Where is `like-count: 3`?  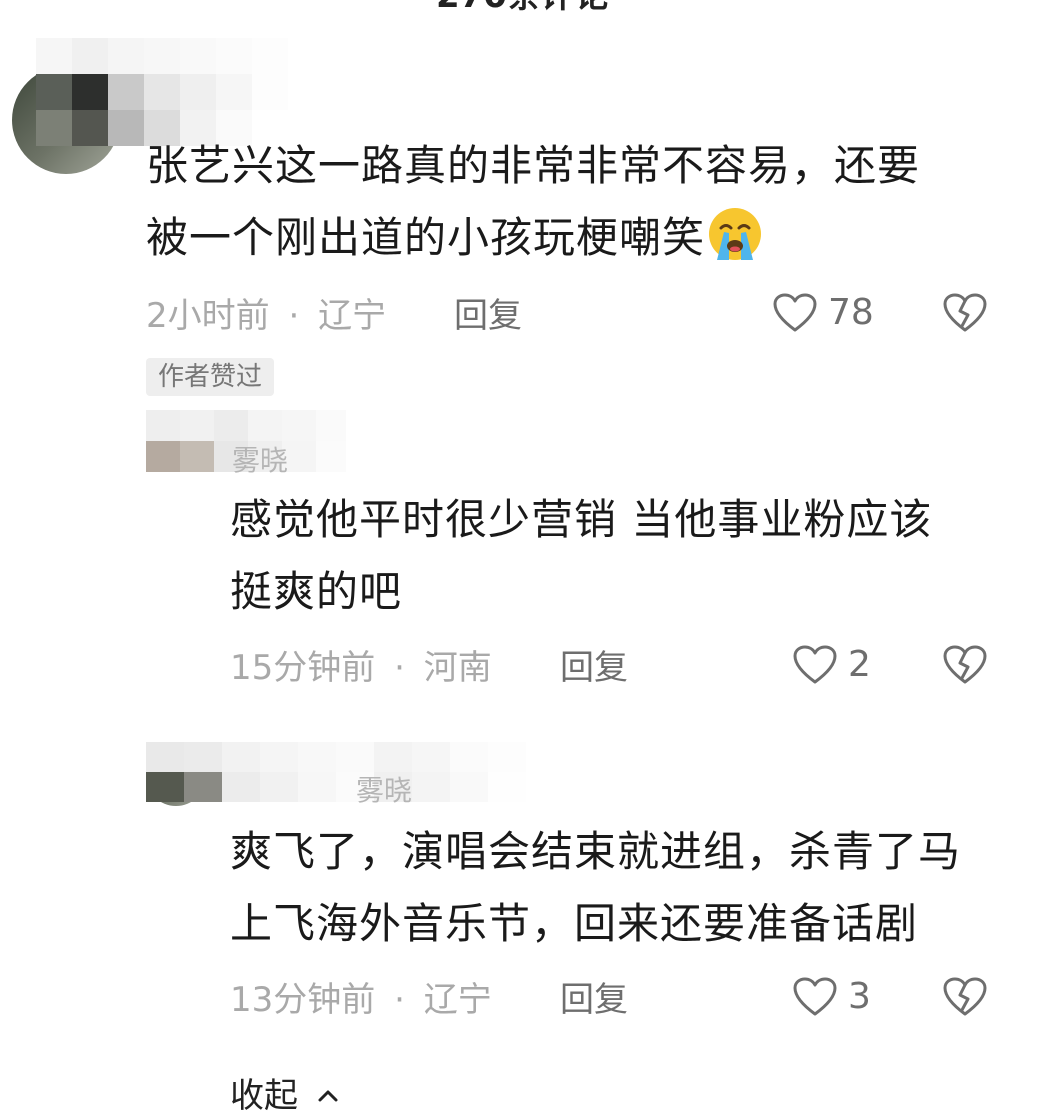
like-count: 3 is located at coordinates (859, 996).